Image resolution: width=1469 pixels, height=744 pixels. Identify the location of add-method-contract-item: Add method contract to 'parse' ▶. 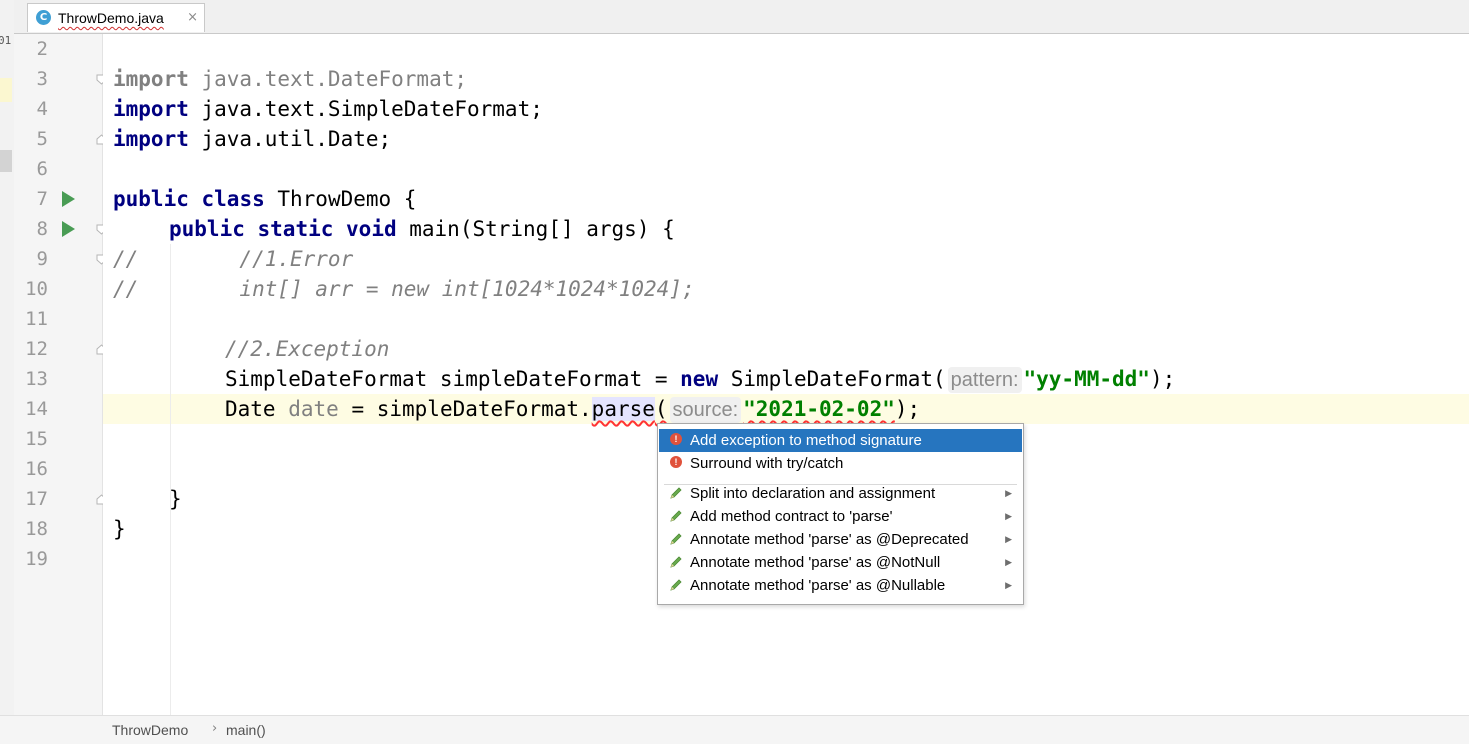
(840, 516).